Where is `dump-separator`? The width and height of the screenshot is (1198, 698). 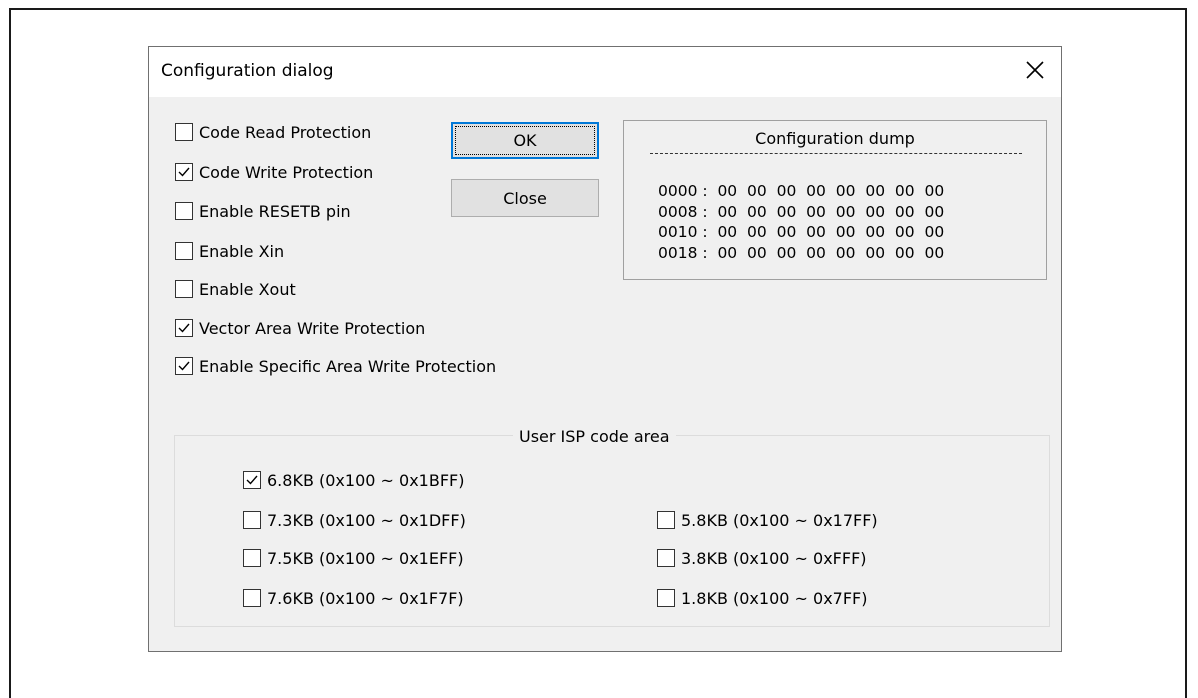
dump-separator is located at coordinates (836, 153).